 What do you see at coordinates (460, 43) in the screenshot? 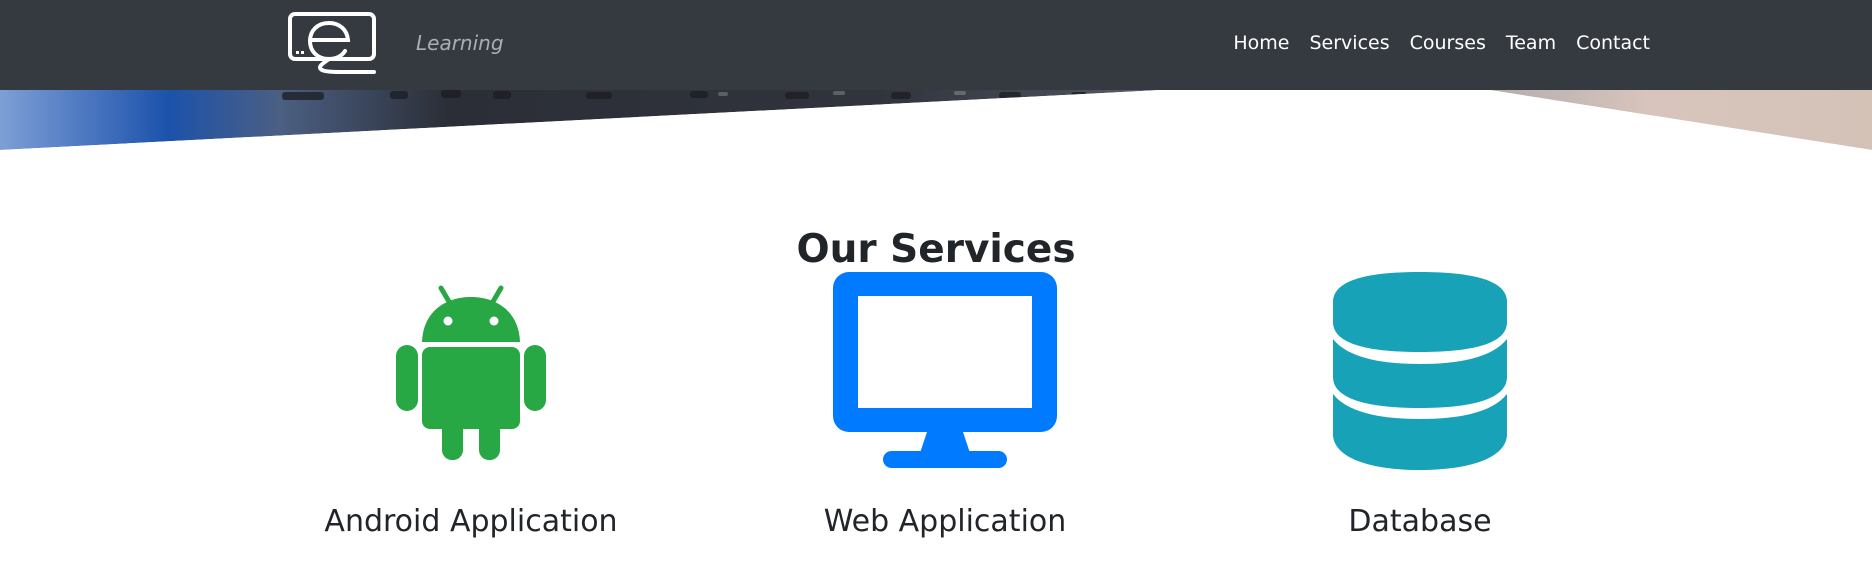
I see `brand-tagline: Learning` at bounding box center [460, 43].